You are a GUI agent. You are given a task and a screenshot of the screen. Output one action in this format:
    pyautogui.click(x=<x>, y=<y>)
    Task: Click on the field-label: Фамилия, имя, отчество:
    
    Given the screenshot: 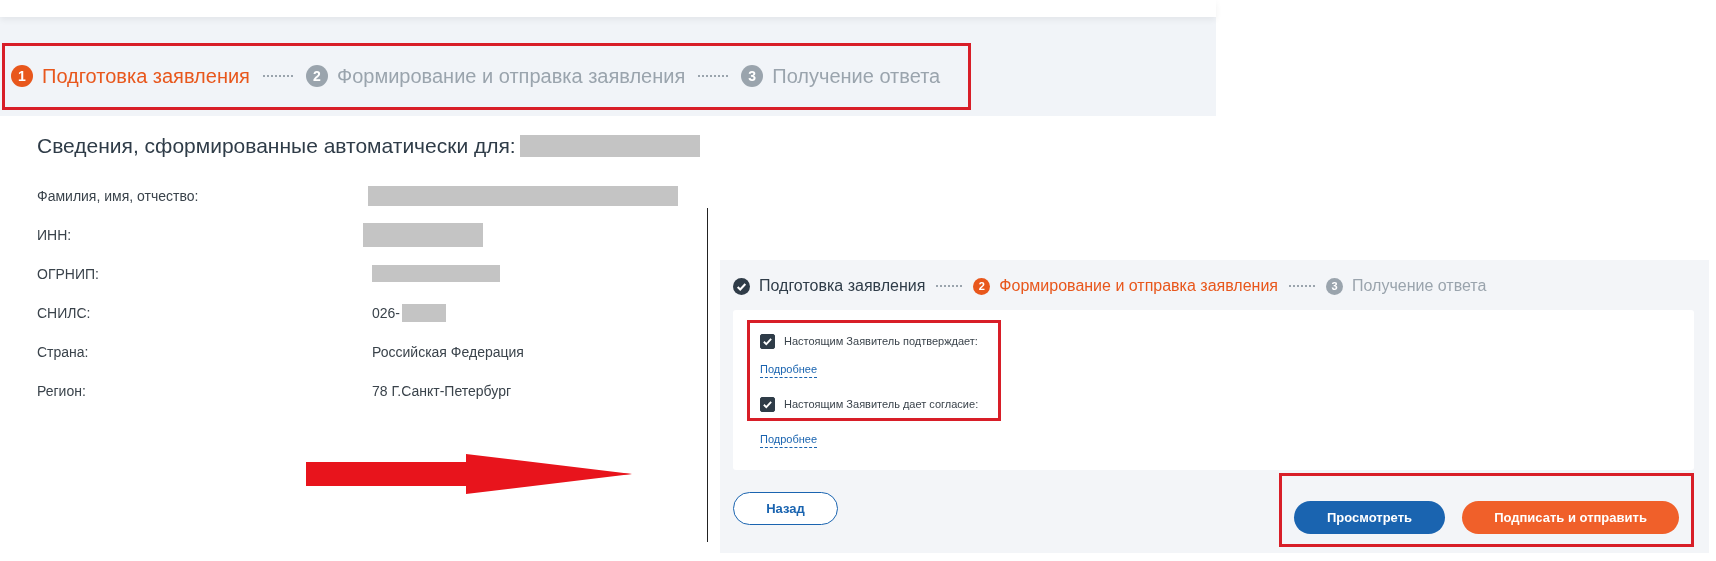 What is the action you would take?
    pyautogui.click(x=118, y=196)
    